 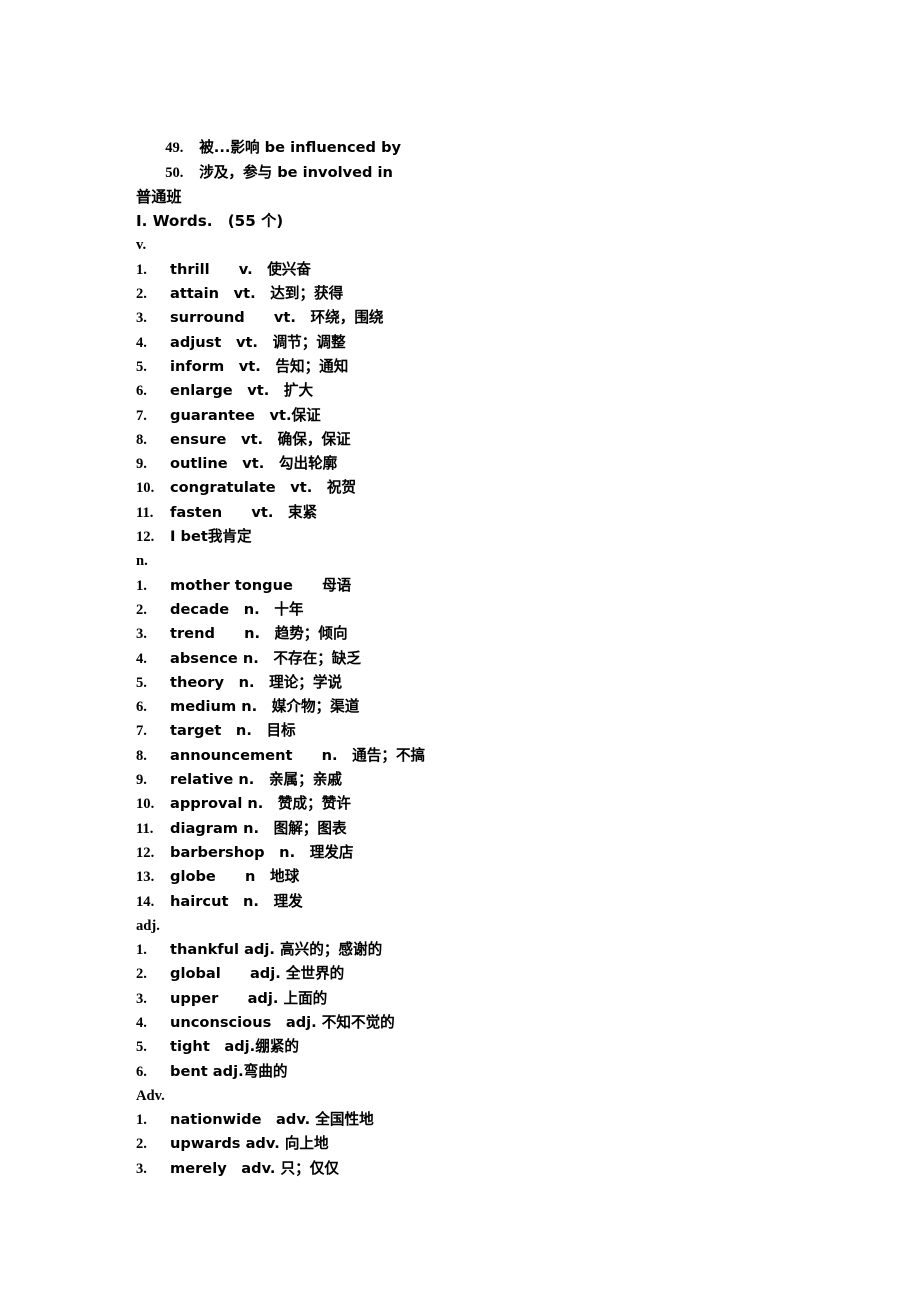 I want to click on item-text: thrill v. 使兴奋, so click(x=240, y=269).